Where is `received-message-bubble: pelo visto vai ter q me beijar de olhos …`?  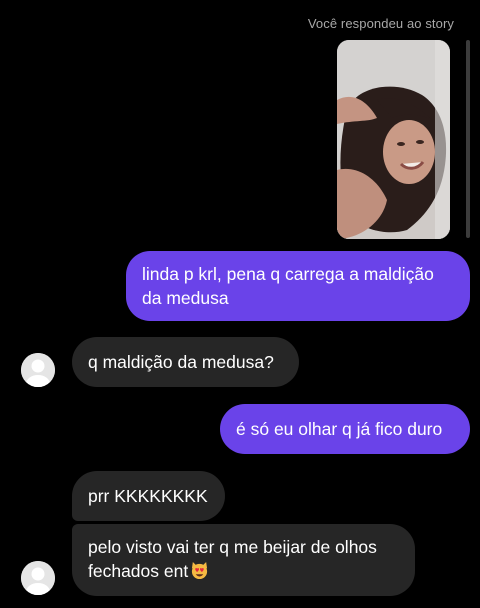
received-message-bubble: pelo visto vai ter q me beijar de olhos … is located at coordinates (243, 560).